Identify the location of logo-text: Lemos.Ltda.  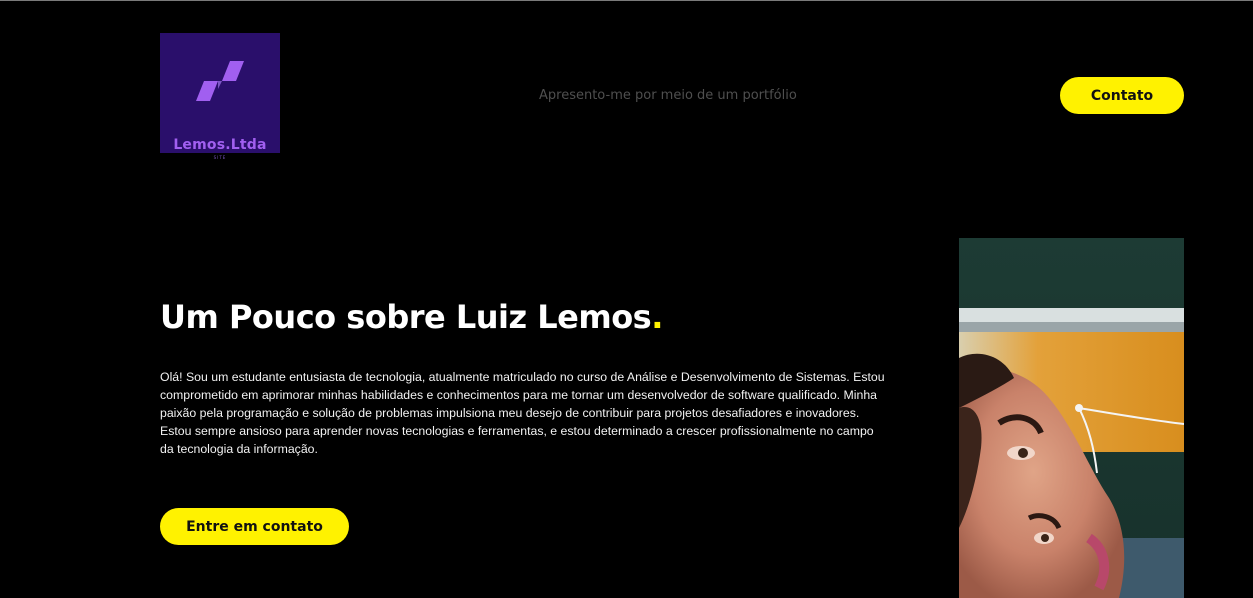
(220, 145).